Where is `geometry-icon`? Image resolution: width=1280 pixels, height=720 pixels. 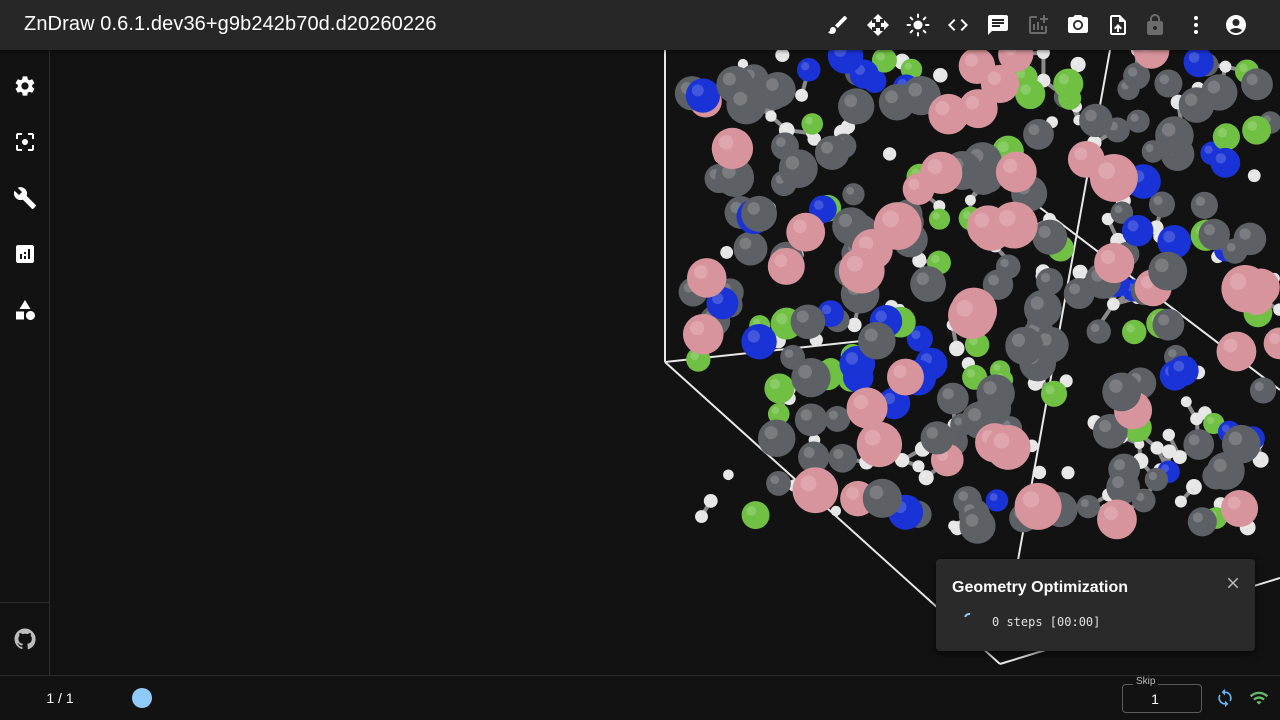
geometry-icon is located at coordinates (25, 310).